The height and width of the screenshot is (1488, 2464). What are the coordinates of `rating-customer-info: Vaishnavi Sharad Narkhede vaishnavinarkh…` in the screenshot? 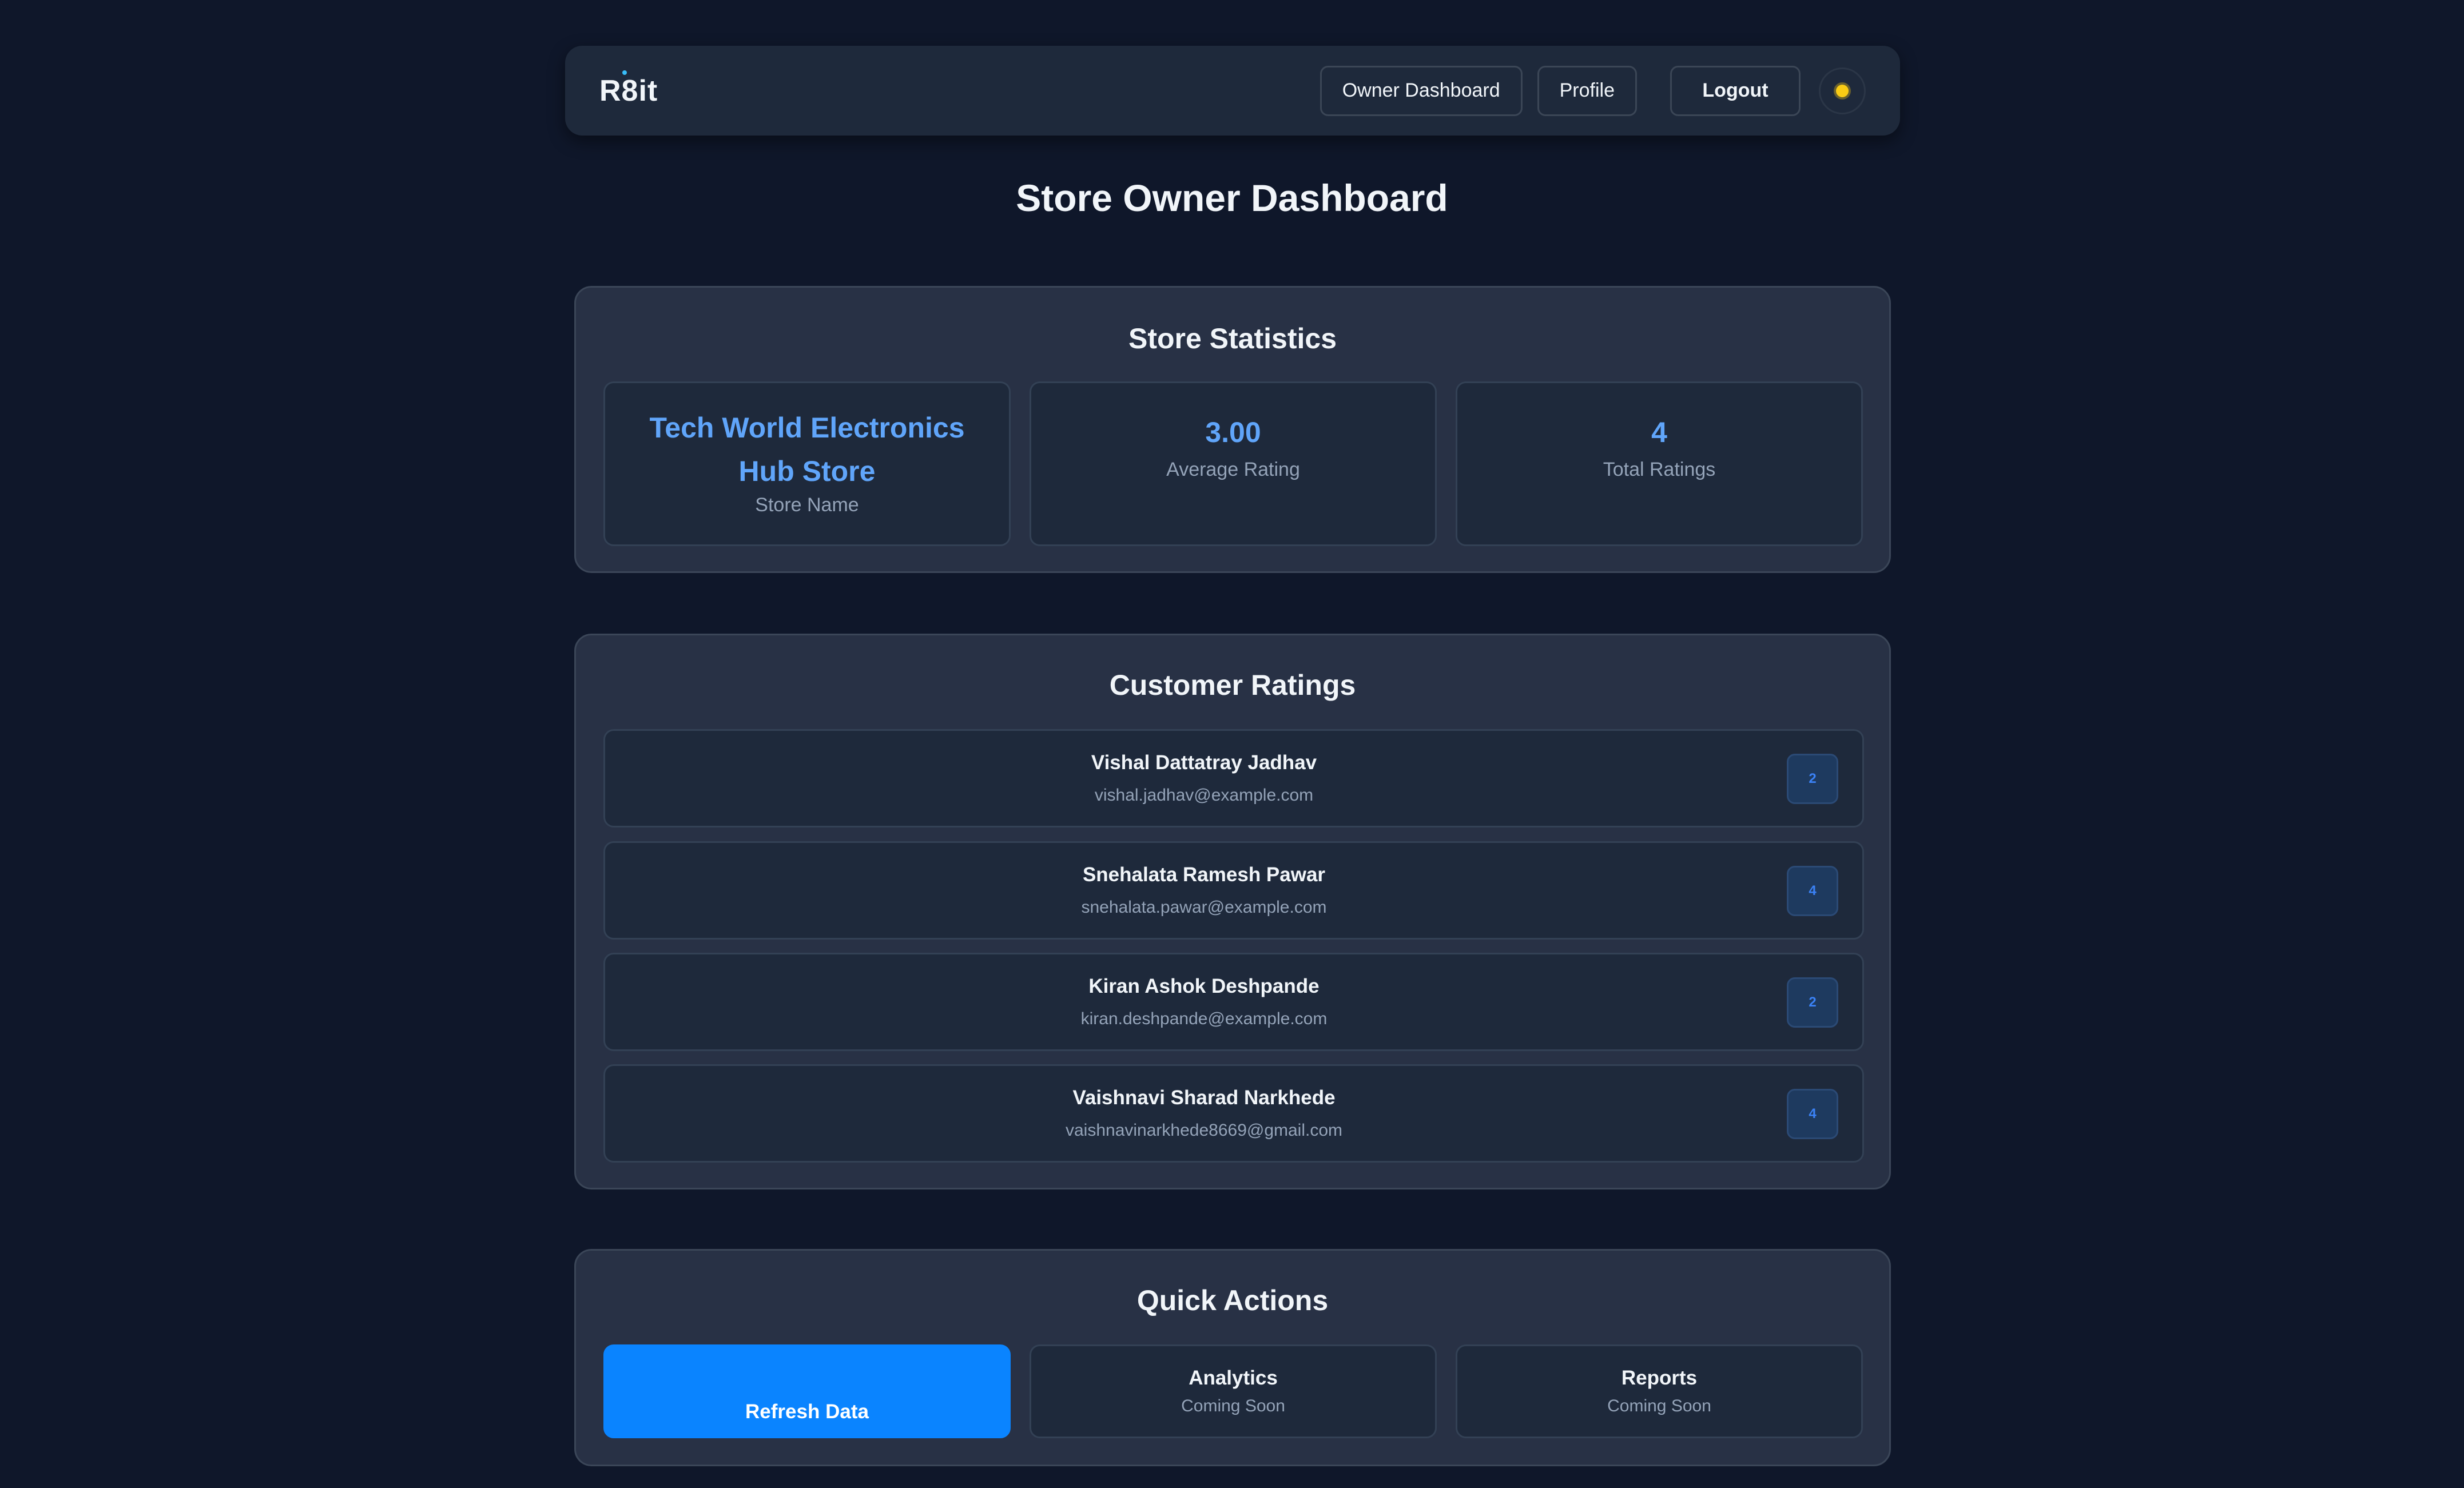 It's located at (1204, 1113).